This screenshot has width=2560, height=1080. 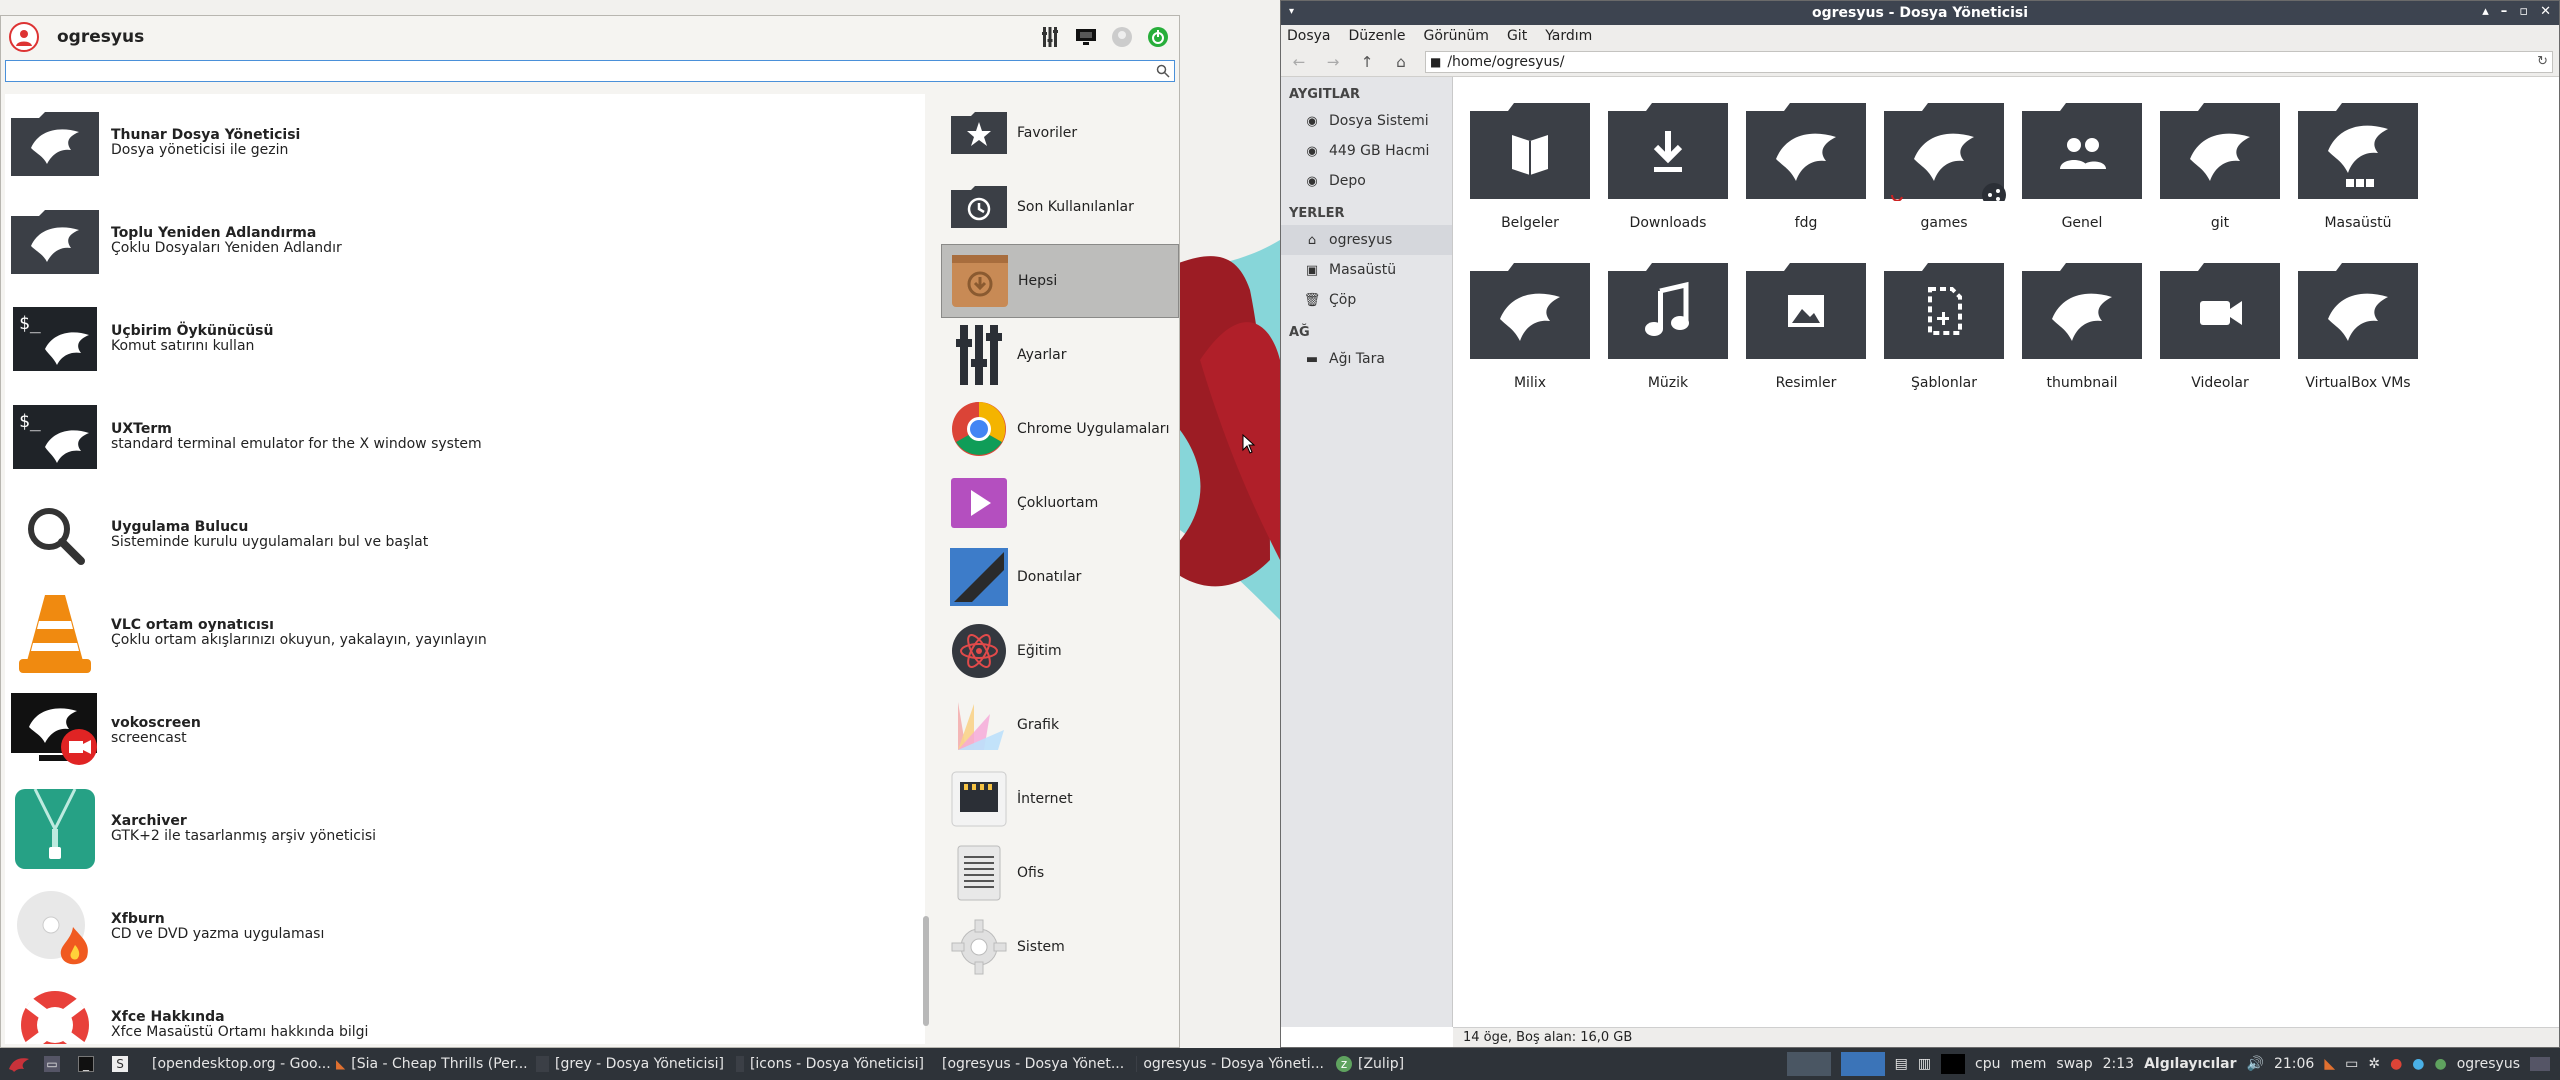 I want to click on folder-item: Resimler, so click(x=1806, y=341).